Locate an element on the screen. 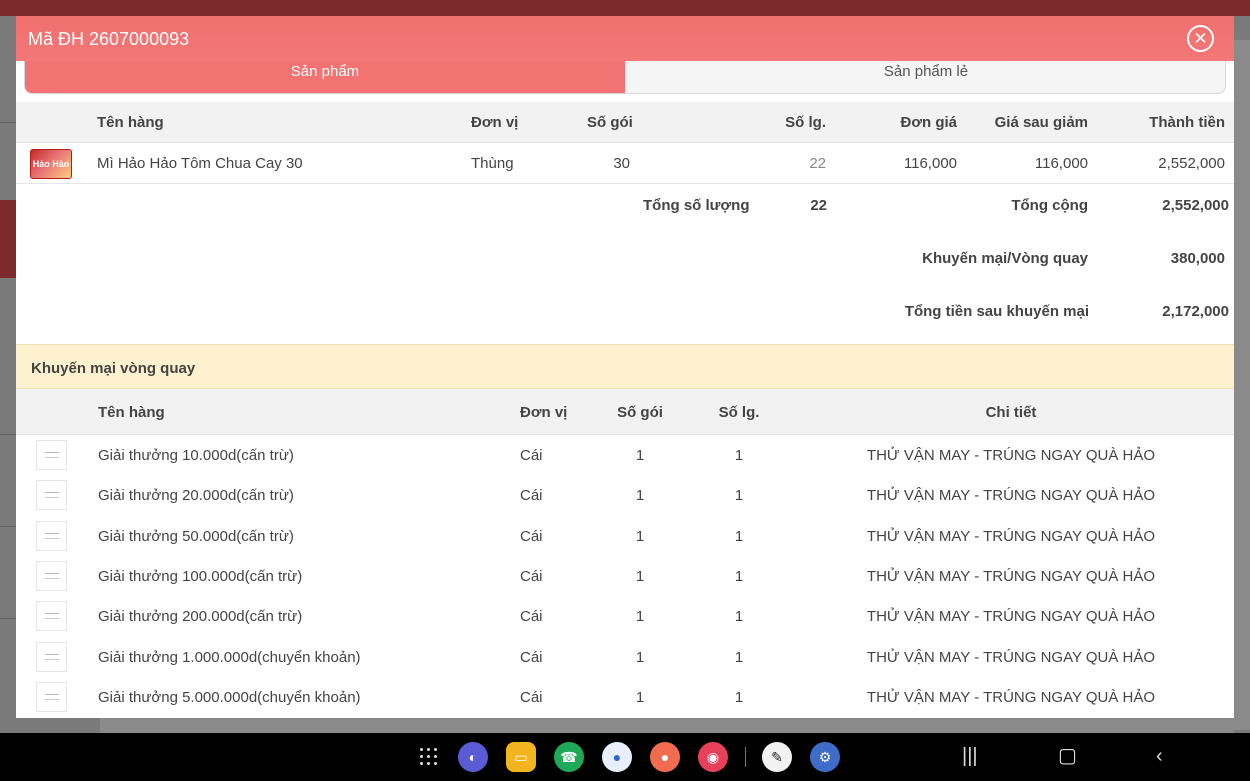 This screenshot has width=1250, height=781. promotion-section-header: Khuyến mại vòng quay is located at coordinates (625, 366).